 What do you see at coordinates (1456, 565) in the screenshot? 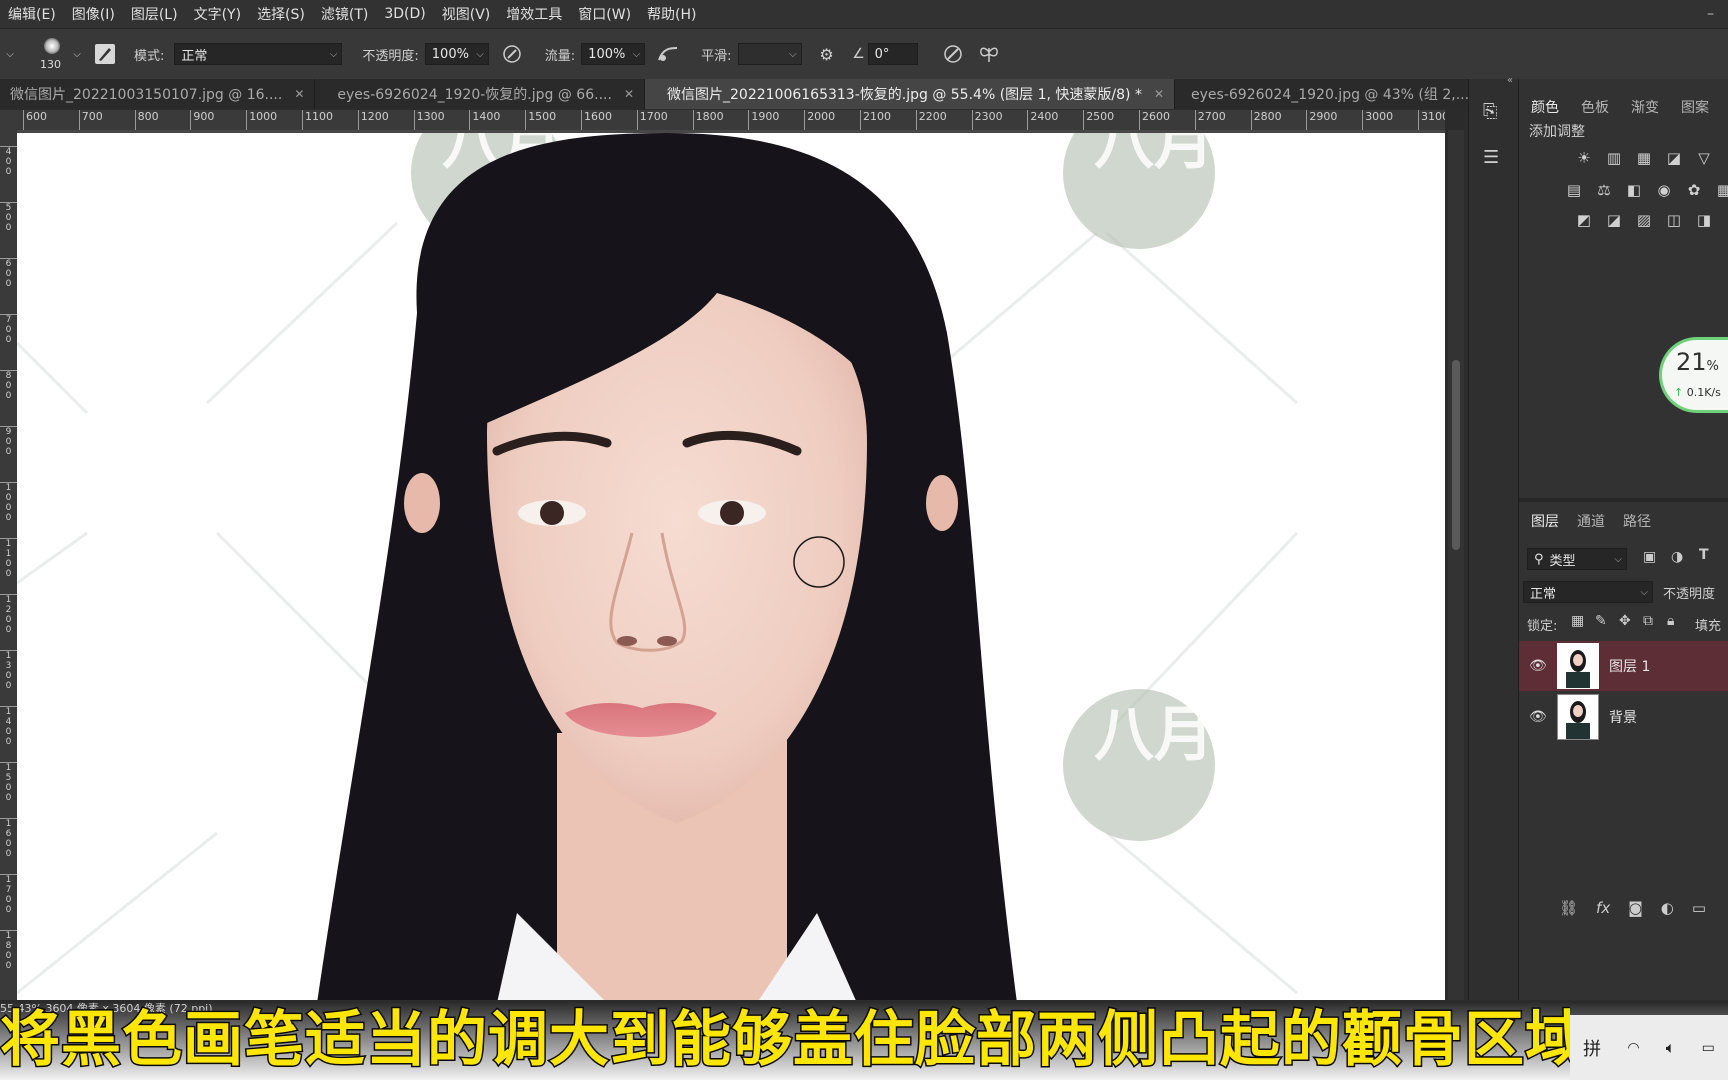
I see `canvas-scrollbar` at bounding box center [1456, 565].